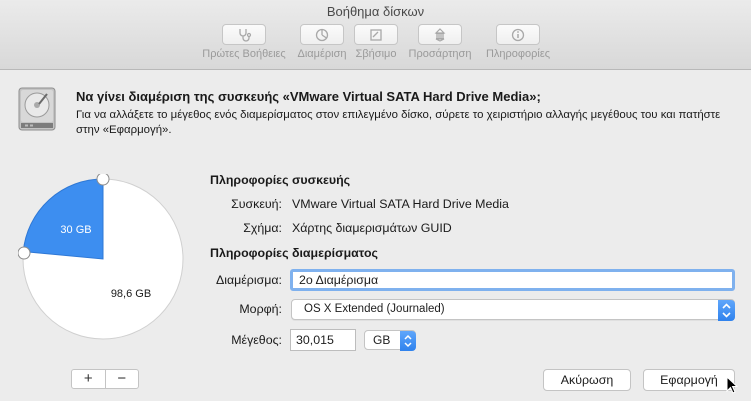 The image size is (751, 401). I want to click on size-input: 30,015, so click(323, 340).